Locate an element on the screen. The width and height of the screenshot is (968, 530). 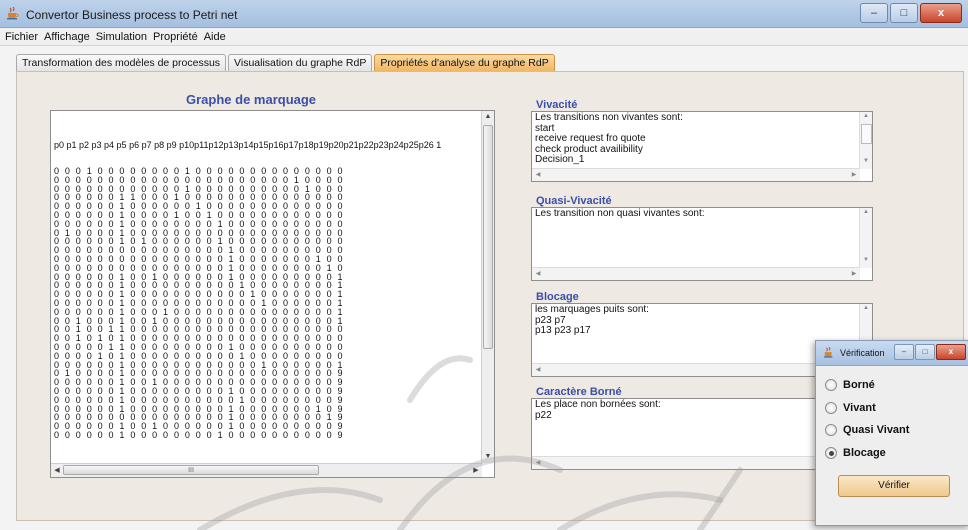
text-line: Les transition non quasi vivantes sont: is located at coordinates (620, 213).